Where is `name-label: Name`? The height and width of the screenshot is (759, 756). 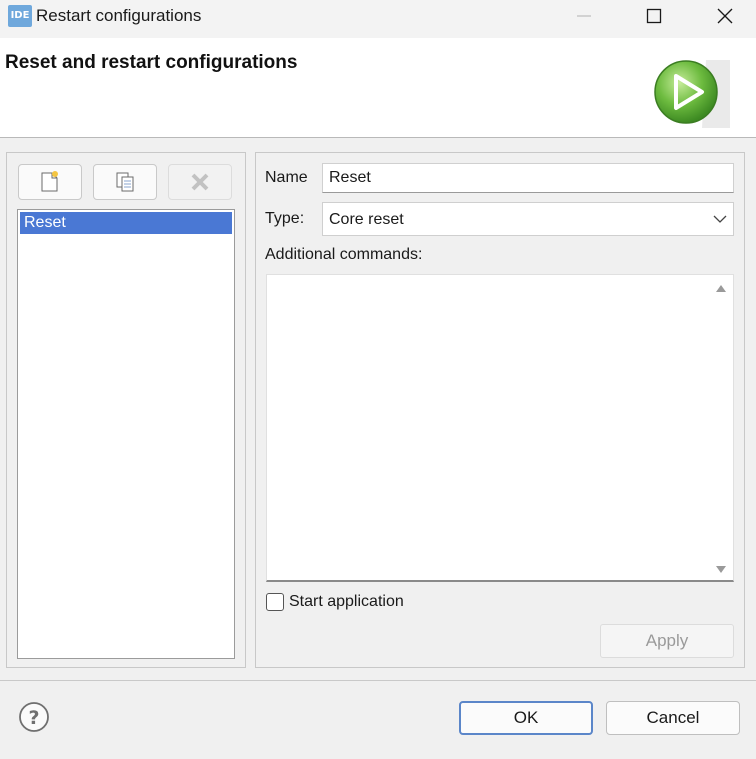
name-label: Name is located at coordinates (286, 177).